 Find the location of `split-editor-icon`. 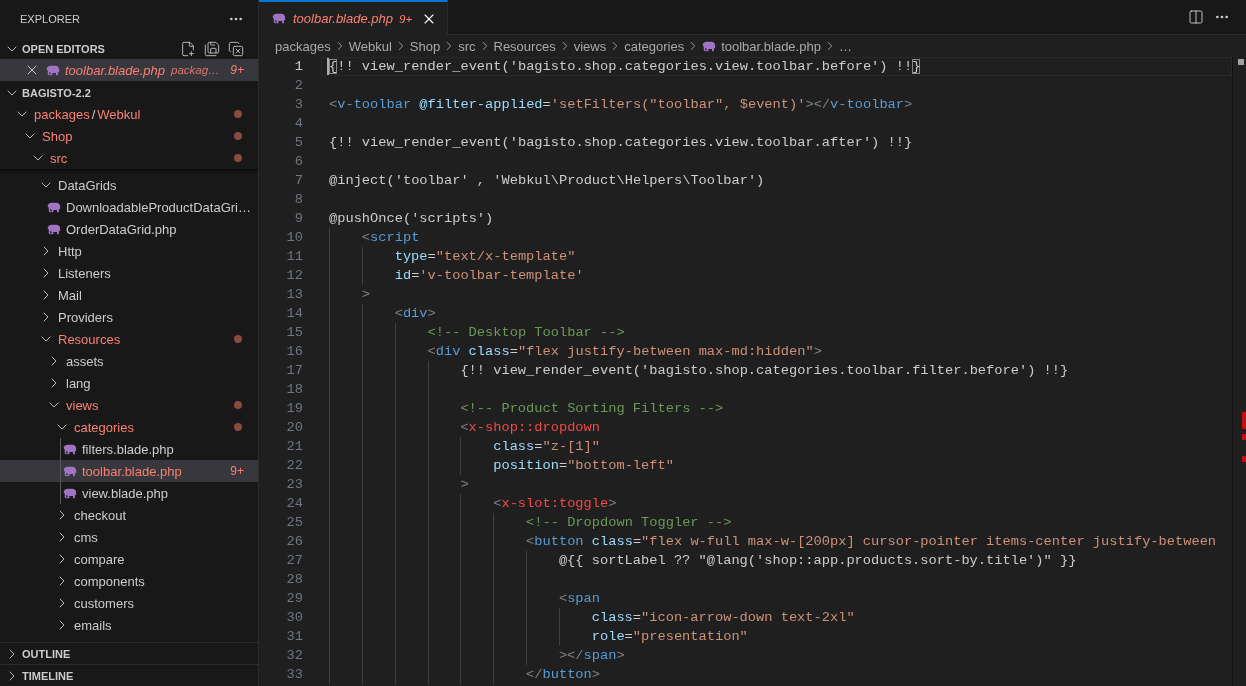

split-editor-icon is located at coordinates (1196, 17).